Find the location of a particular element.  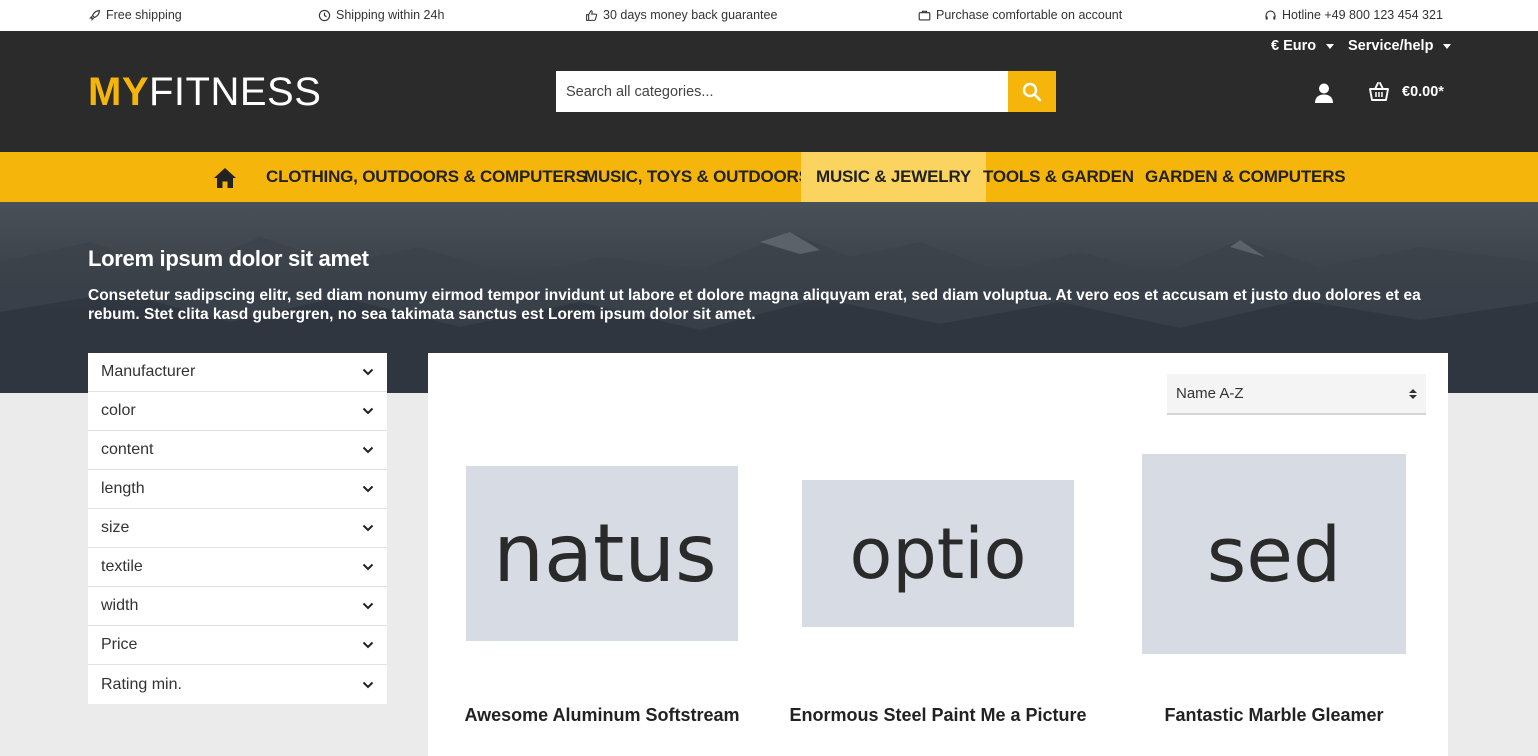

product-image-3: sed is located at coordinates (1274, 554).